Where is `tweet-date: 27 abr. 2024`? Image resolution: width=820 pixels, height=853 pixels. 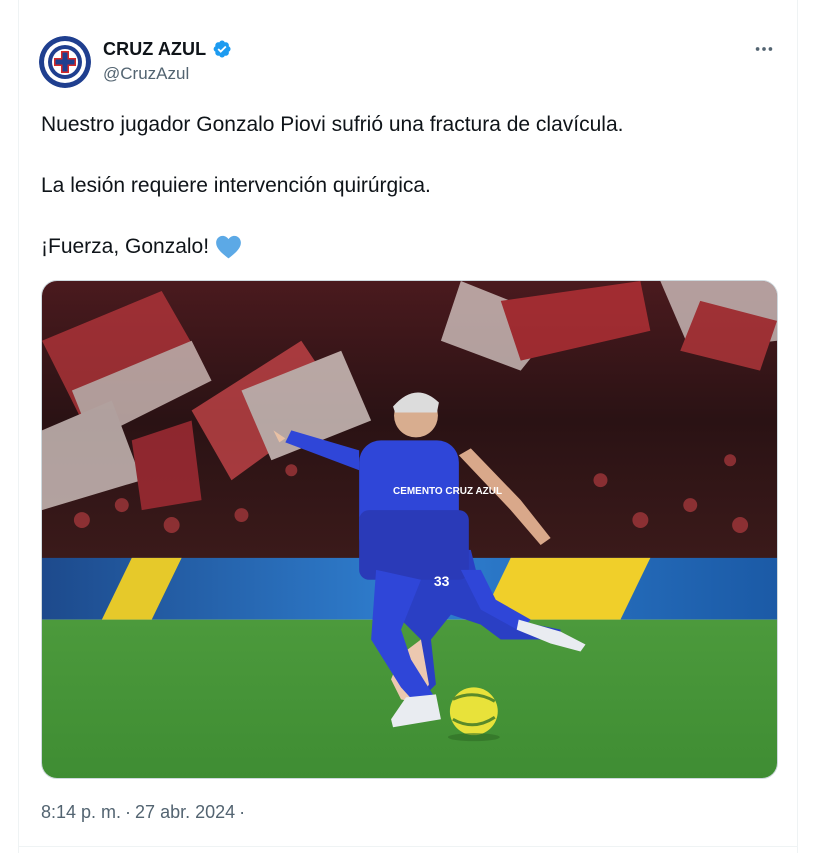 tweet-date: 27 abr. 2024 is located at coordinates (185, 812).